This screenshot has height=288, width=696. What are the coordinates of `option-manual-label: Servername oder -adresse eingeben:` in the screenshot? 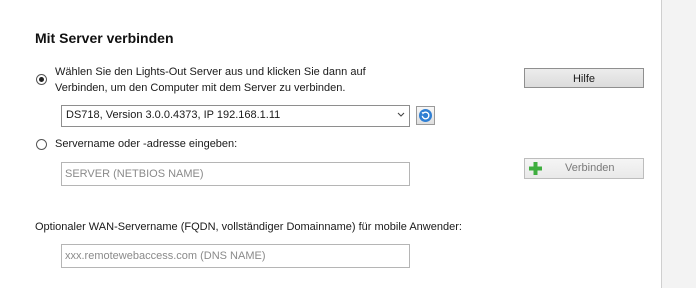 It's located at (146, 144).